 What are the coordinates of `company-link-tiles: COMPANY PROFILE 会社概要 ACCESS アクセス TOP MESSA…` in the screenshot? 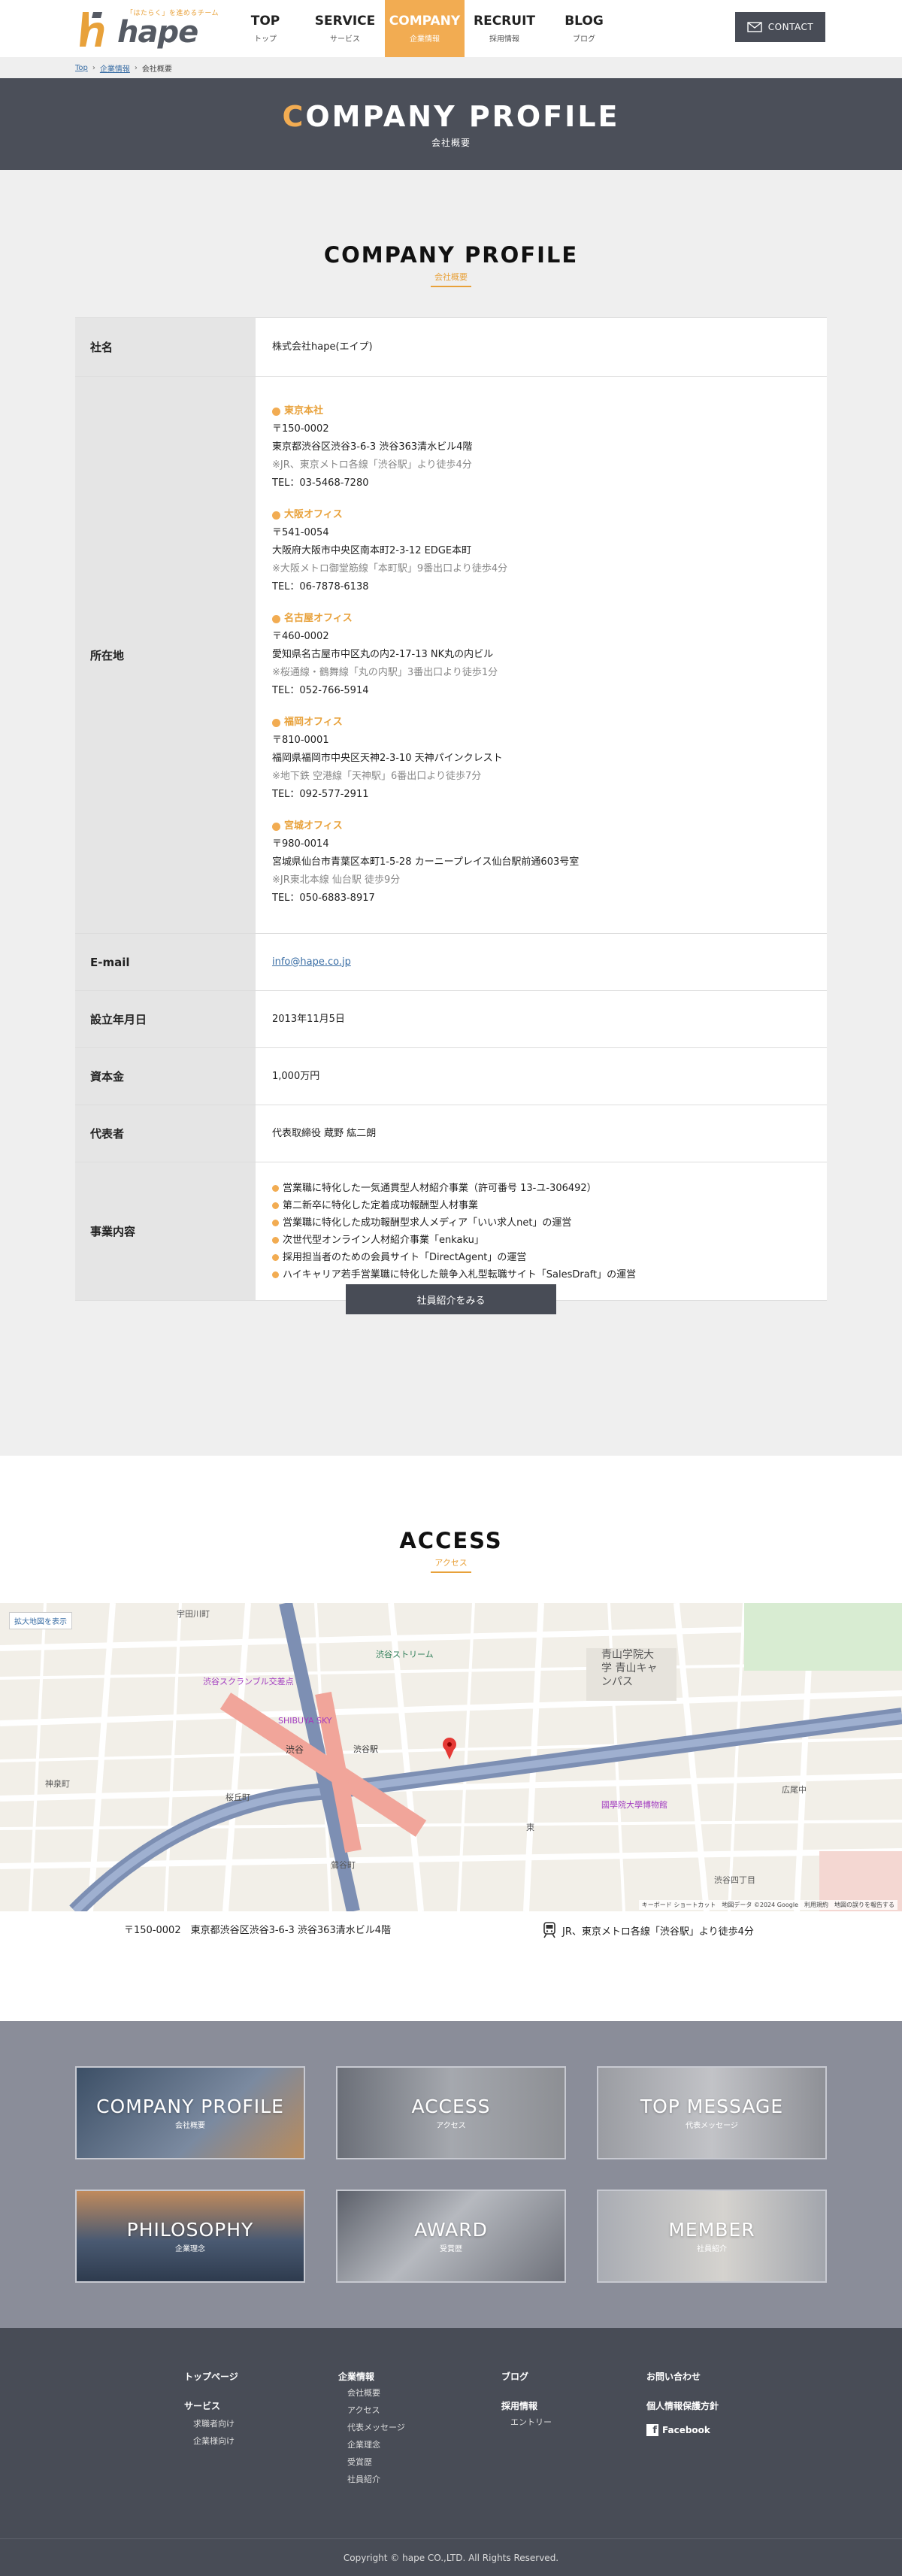 It's located at (451, 2174).